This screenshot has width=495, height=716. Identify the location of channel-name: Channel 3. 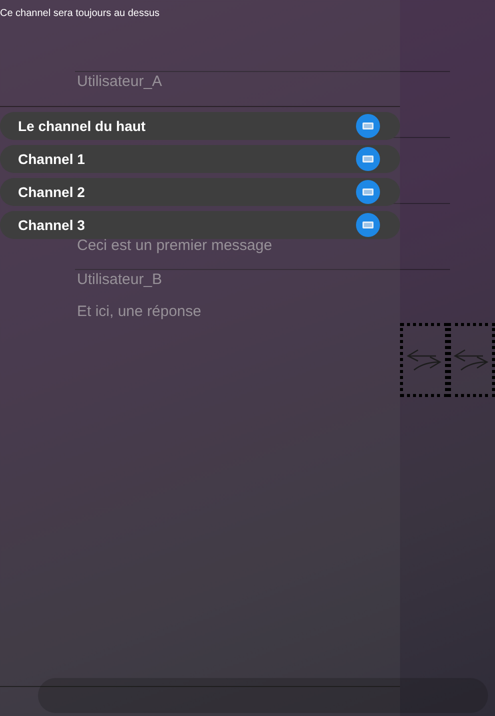
(51, 225).